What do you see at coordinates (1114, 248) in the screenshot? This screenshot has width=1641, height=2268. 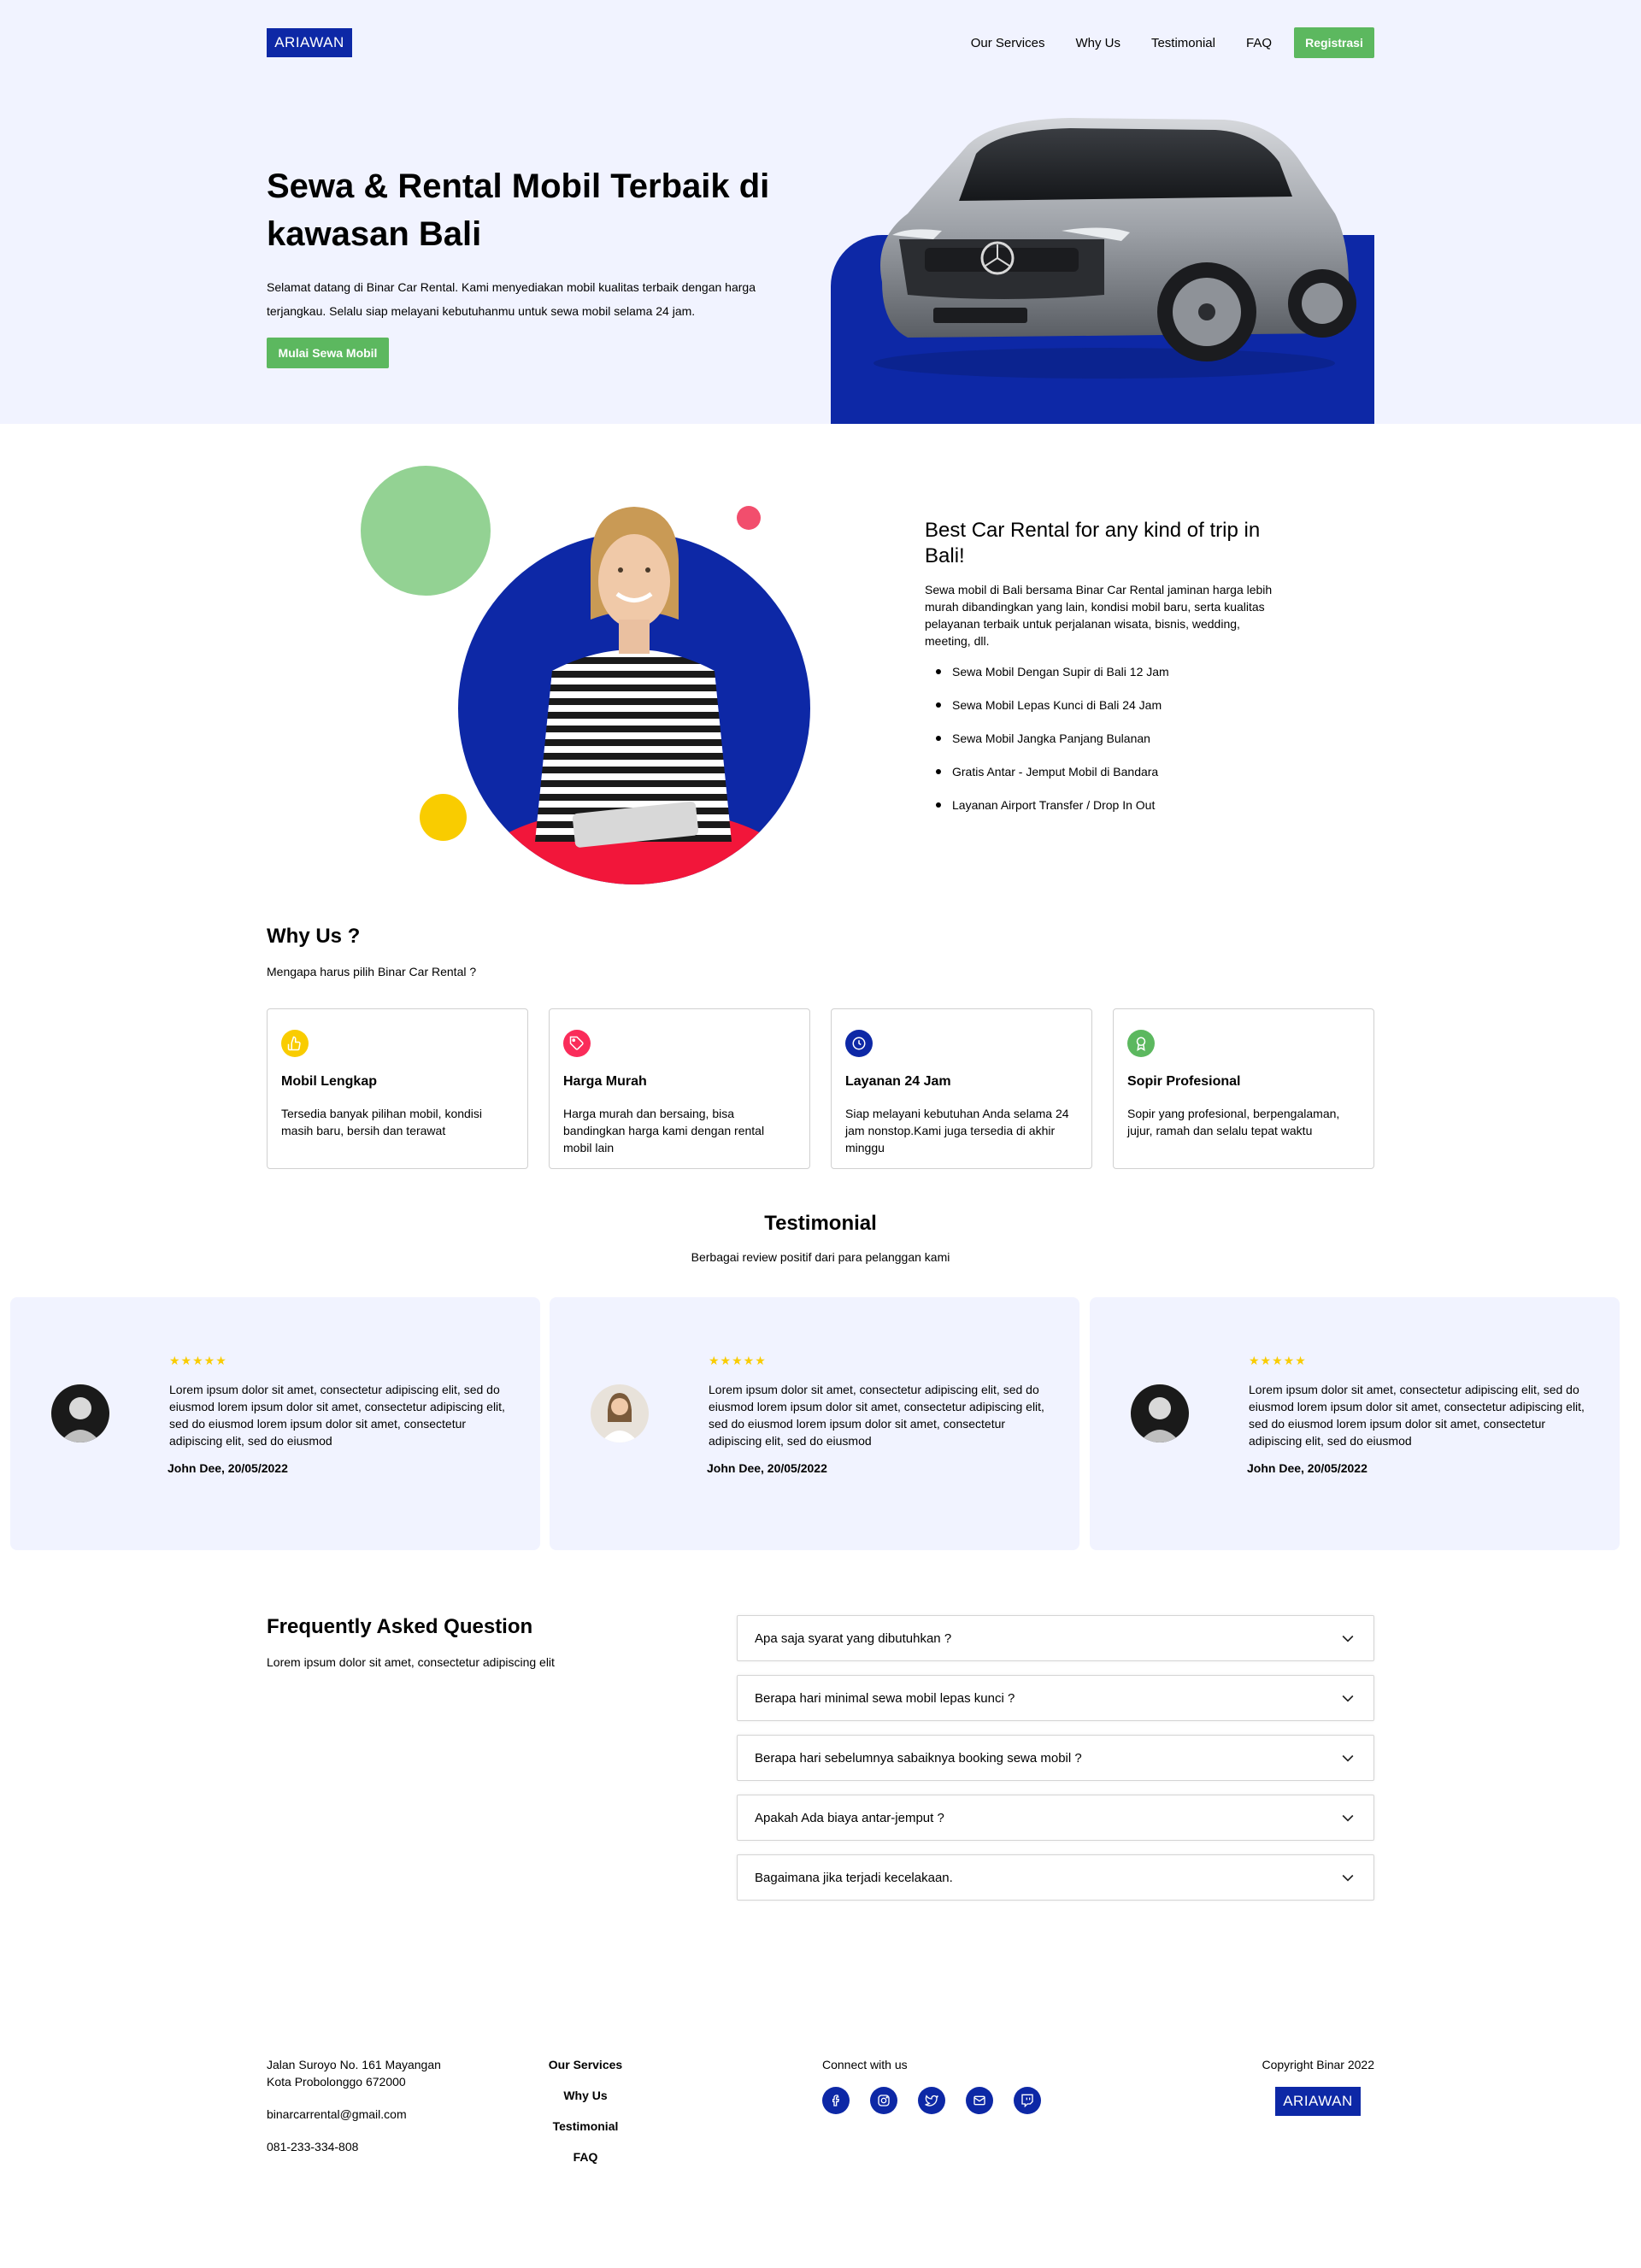 I see `car-image` at bounding box center [1114, 248].